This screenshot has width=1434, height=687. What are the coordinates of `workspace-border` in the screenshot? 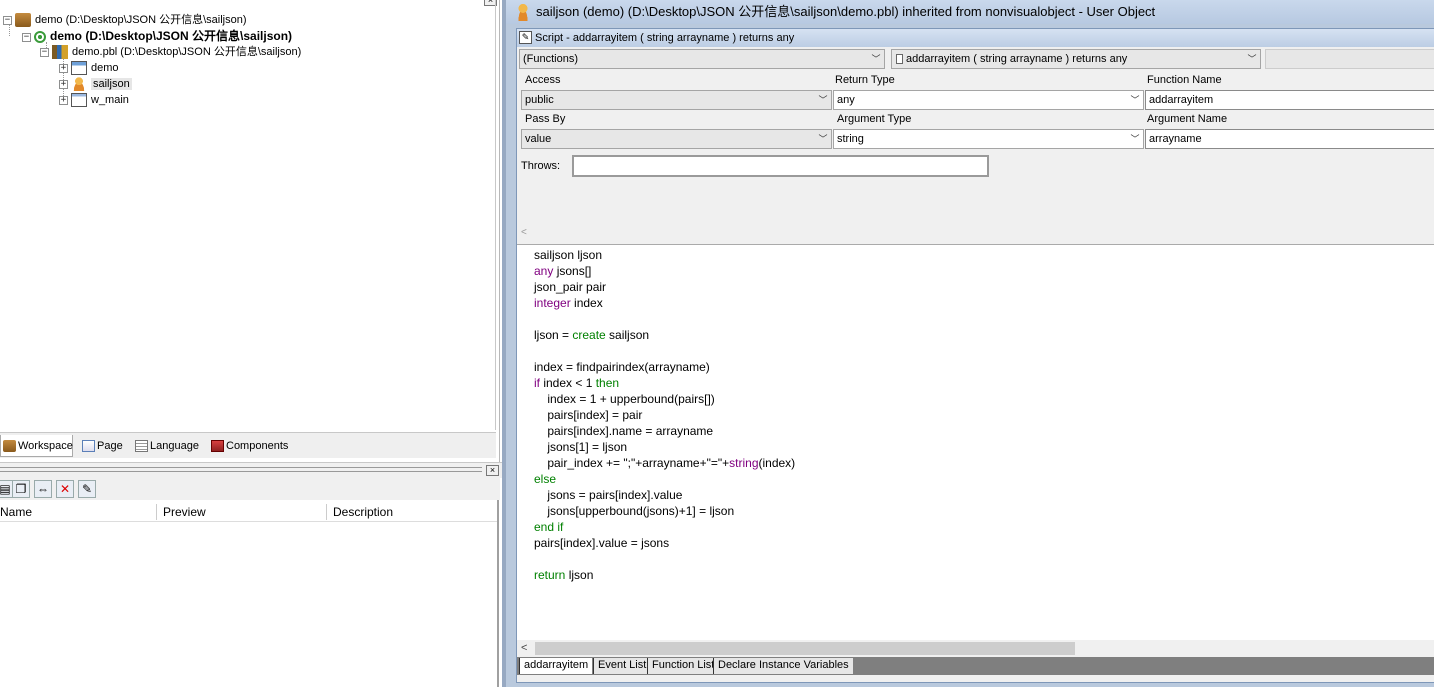 It's located at (495, 215).